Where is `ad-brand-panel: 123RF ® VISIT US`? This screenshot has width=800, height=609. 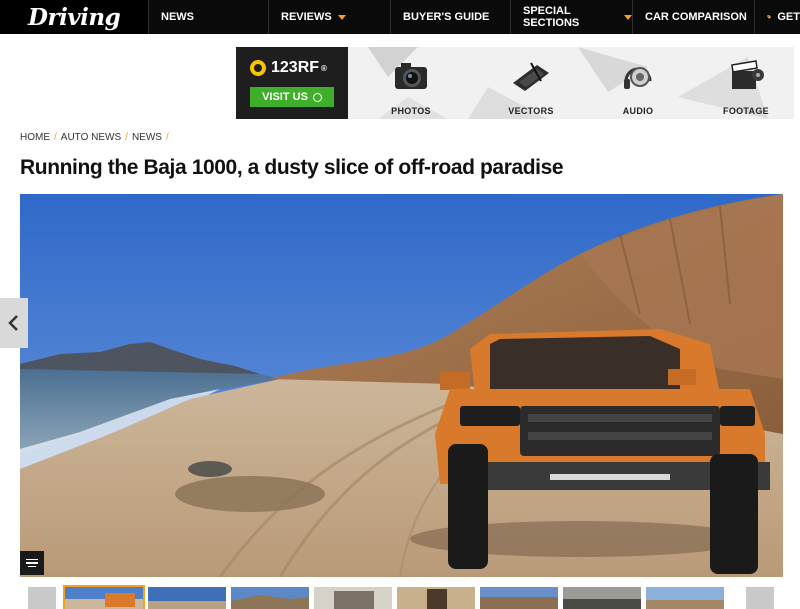
ad-brand-panel: 123RF ® VISIT US is located at coordinates (292, 83).